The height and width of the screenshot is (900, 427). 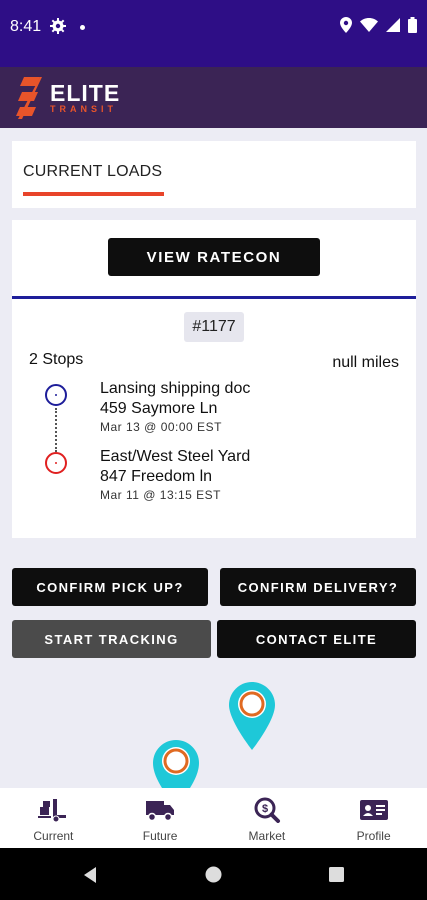 I want to click on elite-transit-logo: ELITE TRANSIT, so click(x=68, y=98).